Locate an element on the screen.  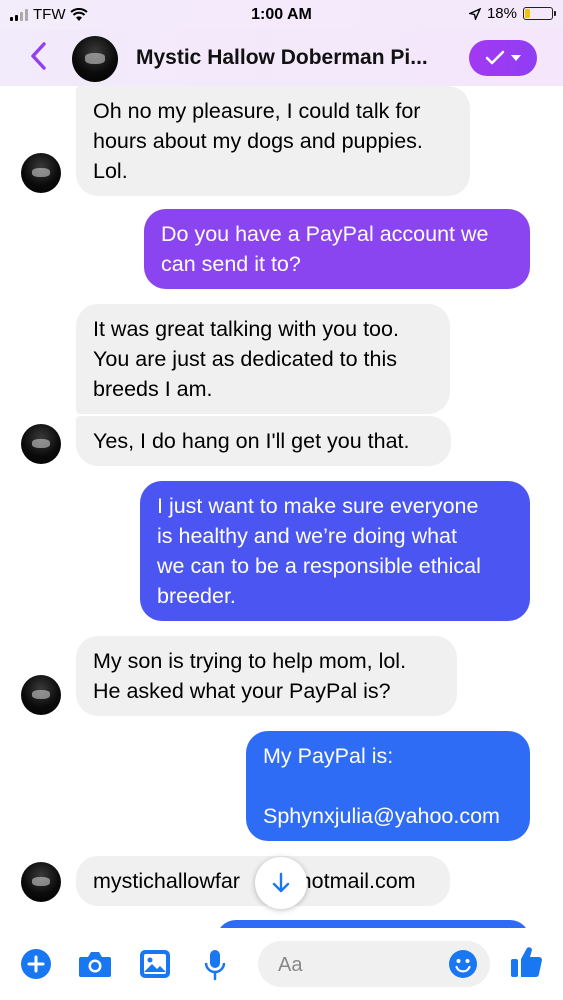
arrow-down-icon is located at coordinates (281, 882).